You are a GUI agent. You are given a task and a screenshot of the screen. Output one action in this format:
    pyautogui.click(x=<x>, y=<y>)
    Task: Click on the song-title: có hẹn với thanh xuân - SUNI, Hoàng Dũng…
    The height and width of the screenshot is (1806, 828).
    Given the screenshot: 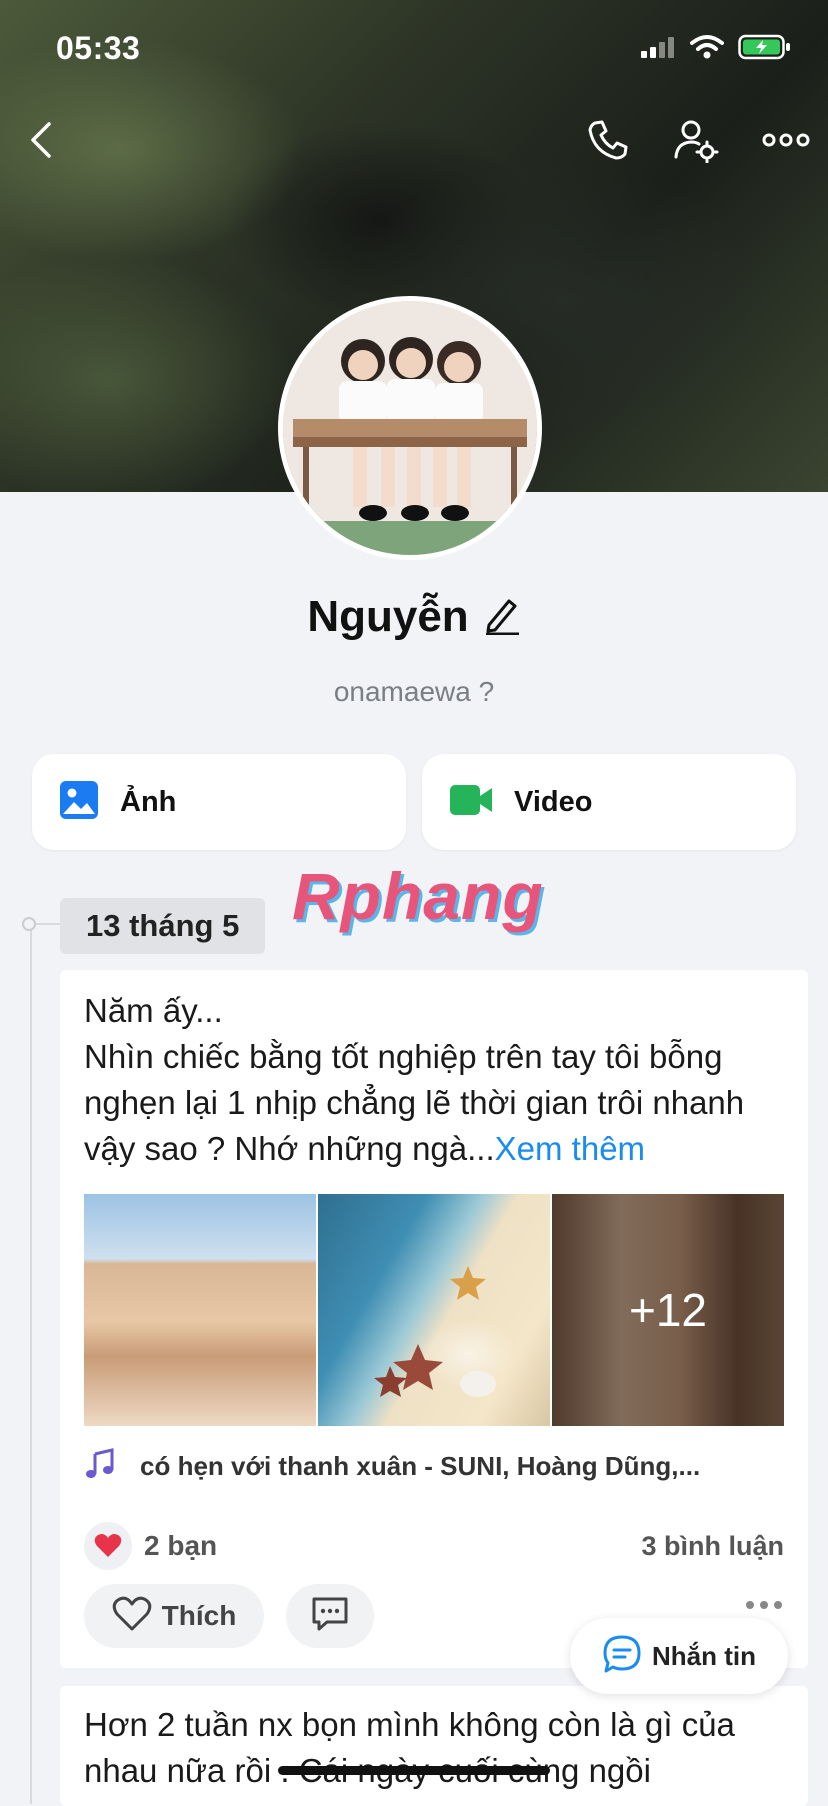 What is the action you would take?
    pyautogui.click(x=420, y=1466)
    